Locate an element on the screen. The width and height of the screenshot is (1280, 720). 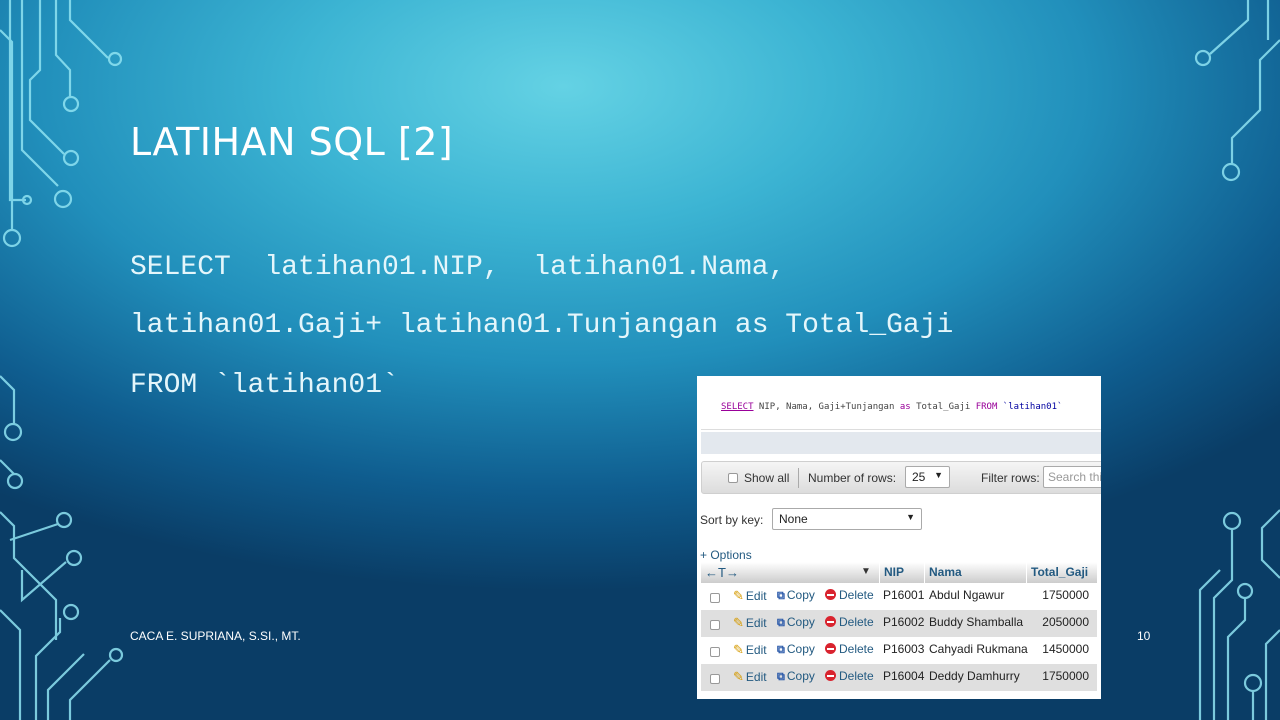
show-all-checkbox is located at coordinates (733, 478).